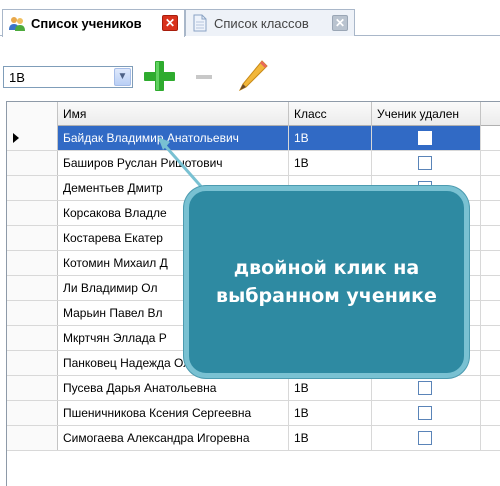  I want to click on toolbar: 1В ▼, so click(250, 67).